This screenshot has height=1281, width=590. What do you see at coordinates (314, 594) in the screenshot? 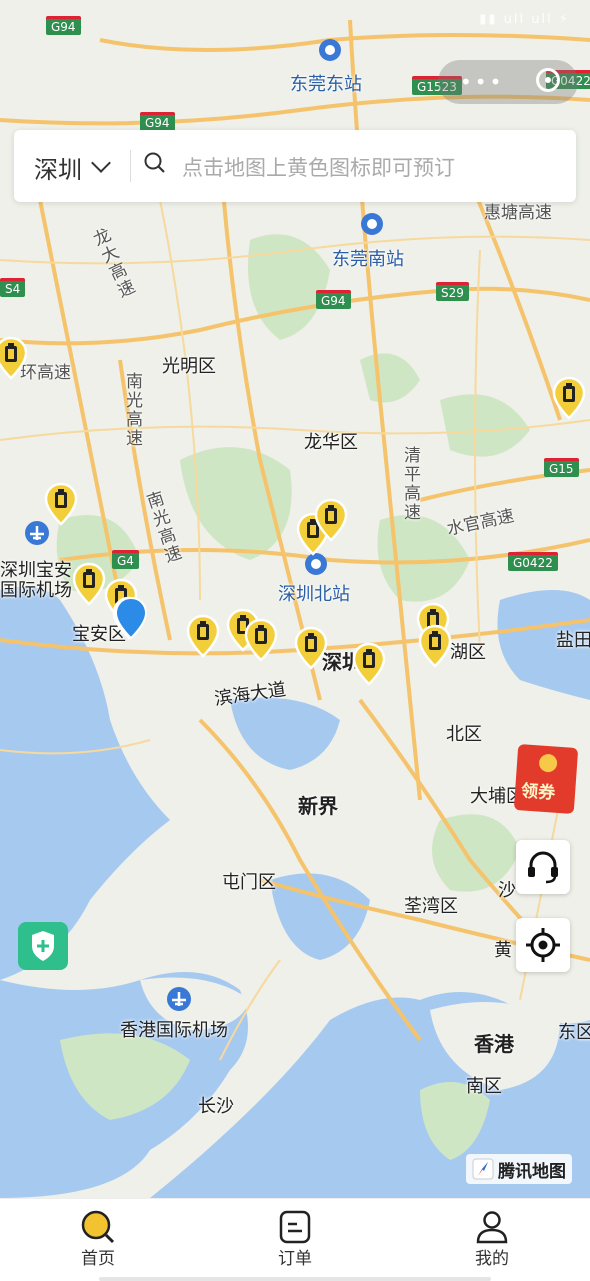
I see `map-label-shenzhen-north: 深圳北站` at bounding box center [314, 594].